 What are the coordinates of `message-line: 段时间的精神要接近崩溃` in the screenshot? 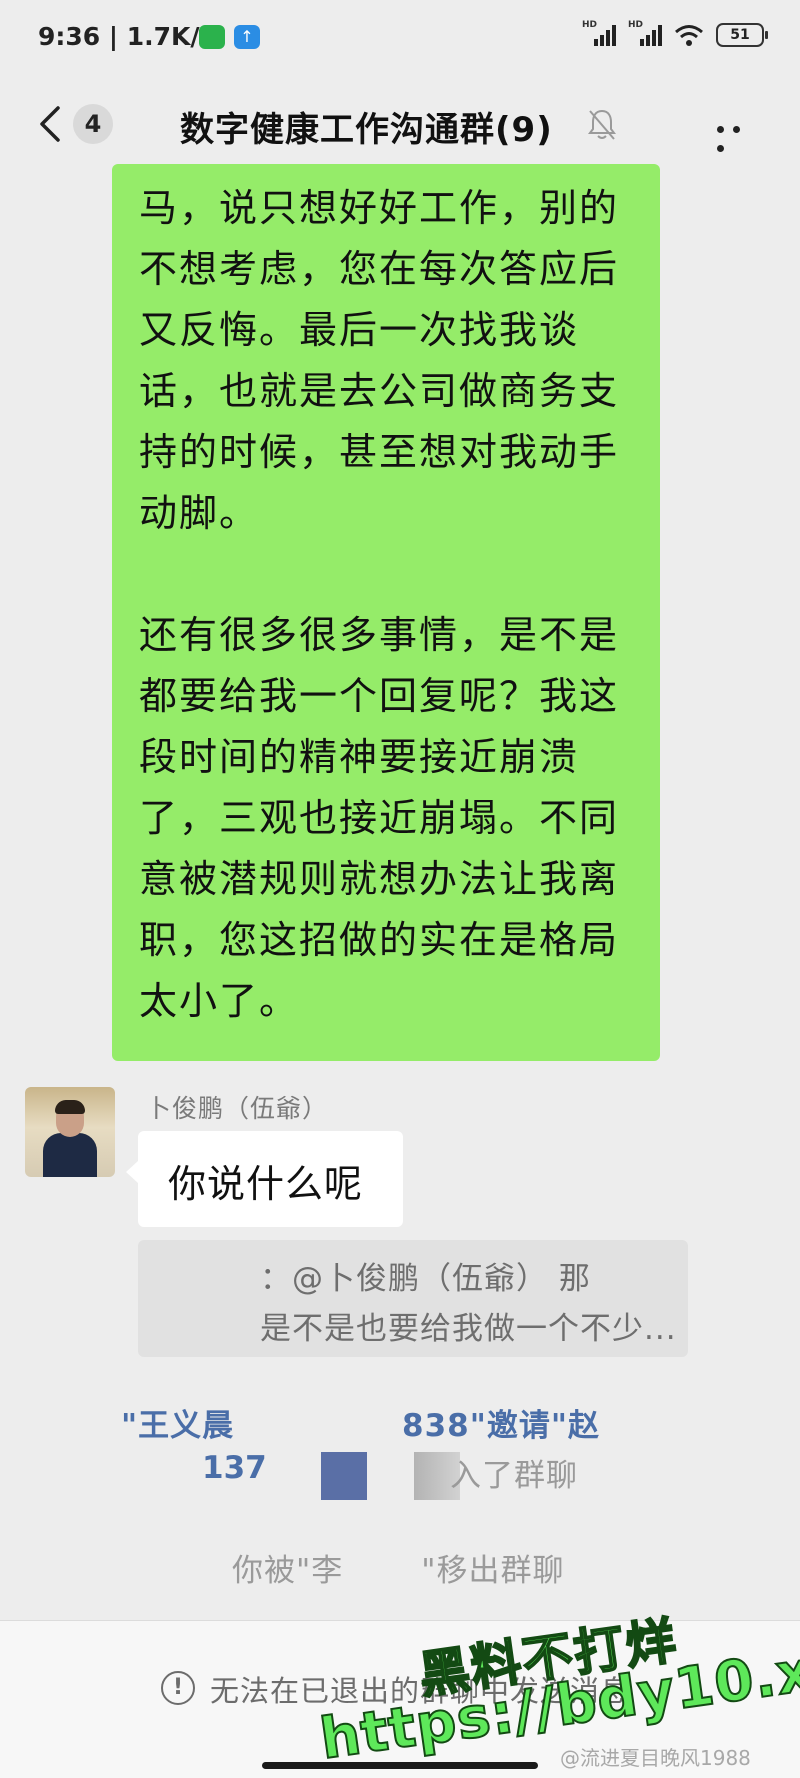 It's located at (359, 757).